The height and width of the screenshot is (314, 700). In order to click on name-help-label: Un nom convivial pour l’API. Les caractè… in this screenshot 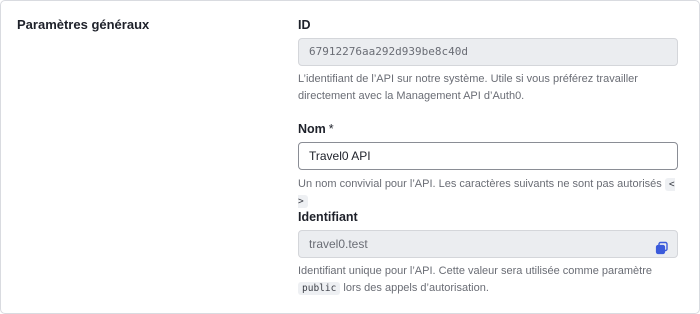, I will do `click(480, 184)`.